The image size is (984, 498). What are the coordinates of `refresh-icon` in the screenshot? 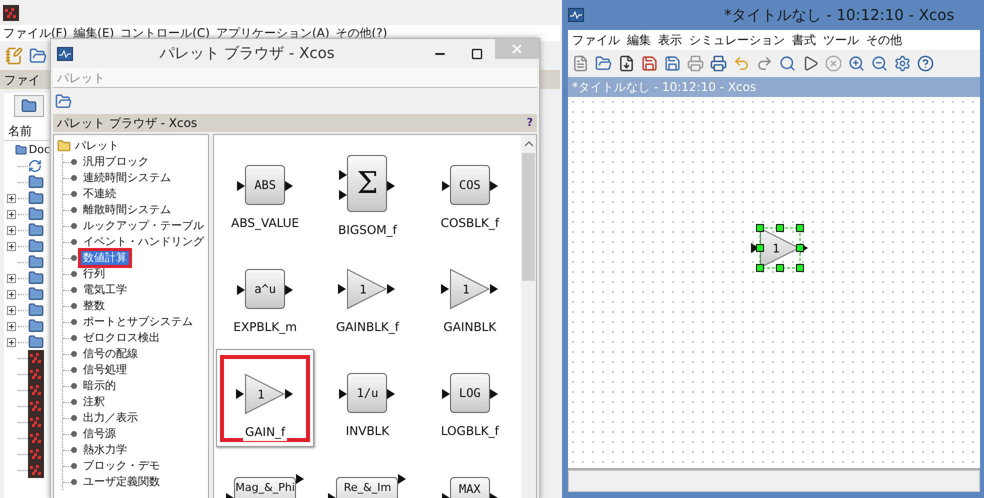 It's located at (35, 166).